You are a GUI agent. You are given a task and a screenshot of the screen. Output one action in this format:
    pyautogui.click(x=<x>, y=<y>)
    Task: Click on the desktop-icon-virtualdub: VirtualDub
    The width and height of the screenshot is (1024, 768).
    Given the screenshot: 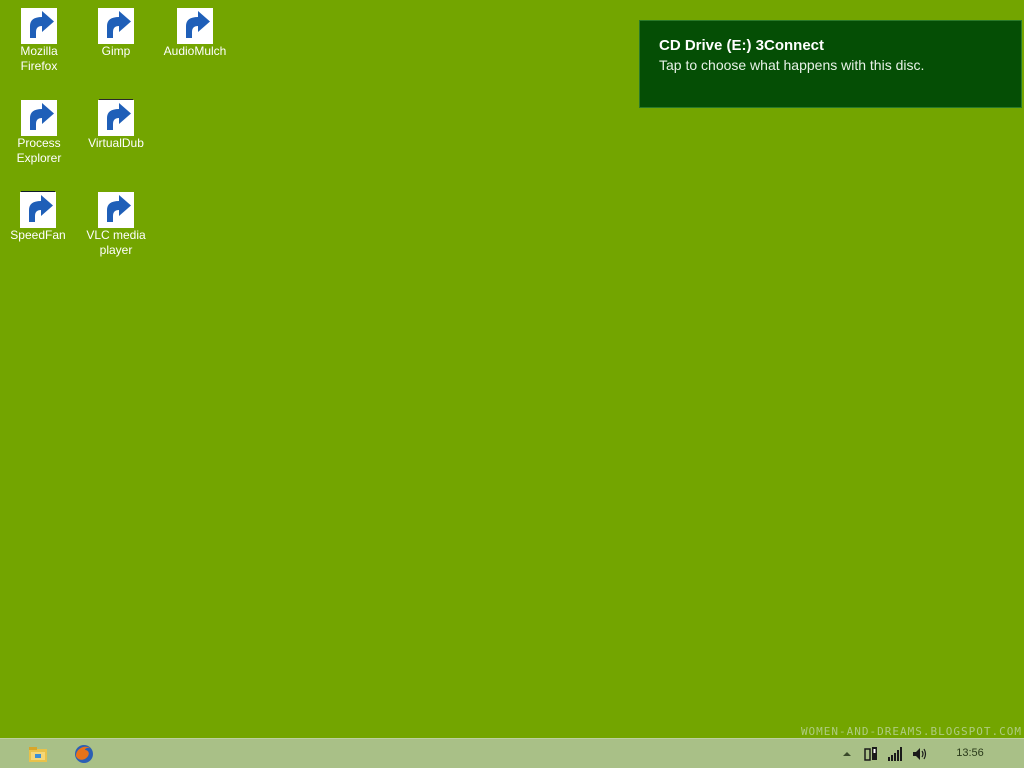 What is the action you would take?
    pyautogui.click(x=116, y=121)
    